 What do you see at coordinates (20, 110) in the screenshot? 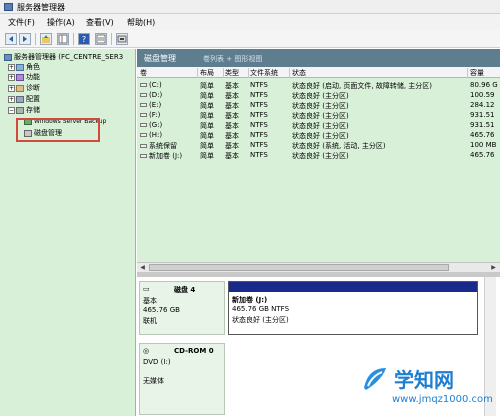
I see `storage-icon` at bounding box center [20, 110].